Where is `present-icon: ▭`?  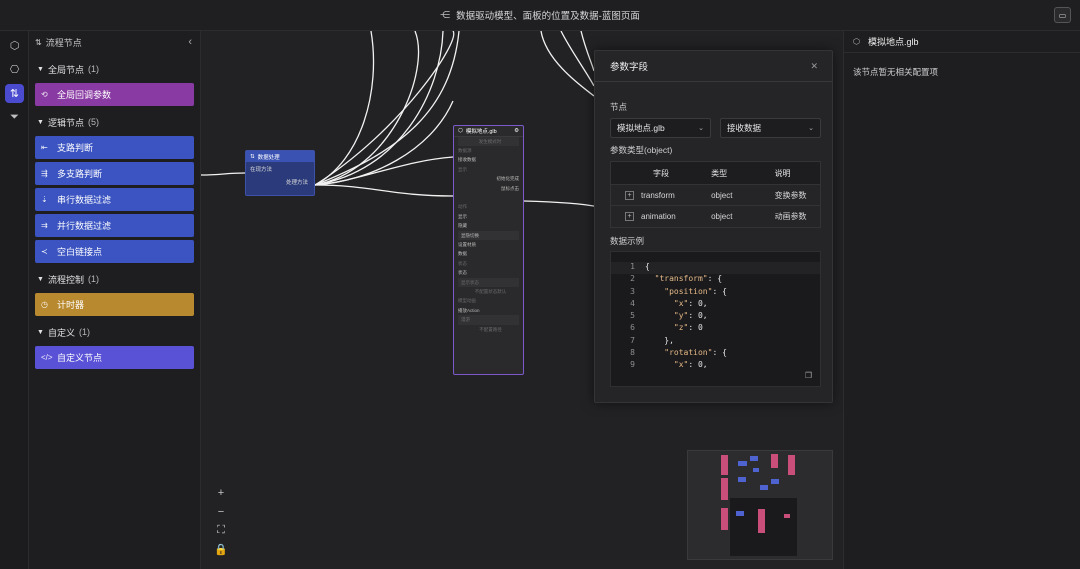 present-icon: ▭ is located at coordinates (1062, 15).